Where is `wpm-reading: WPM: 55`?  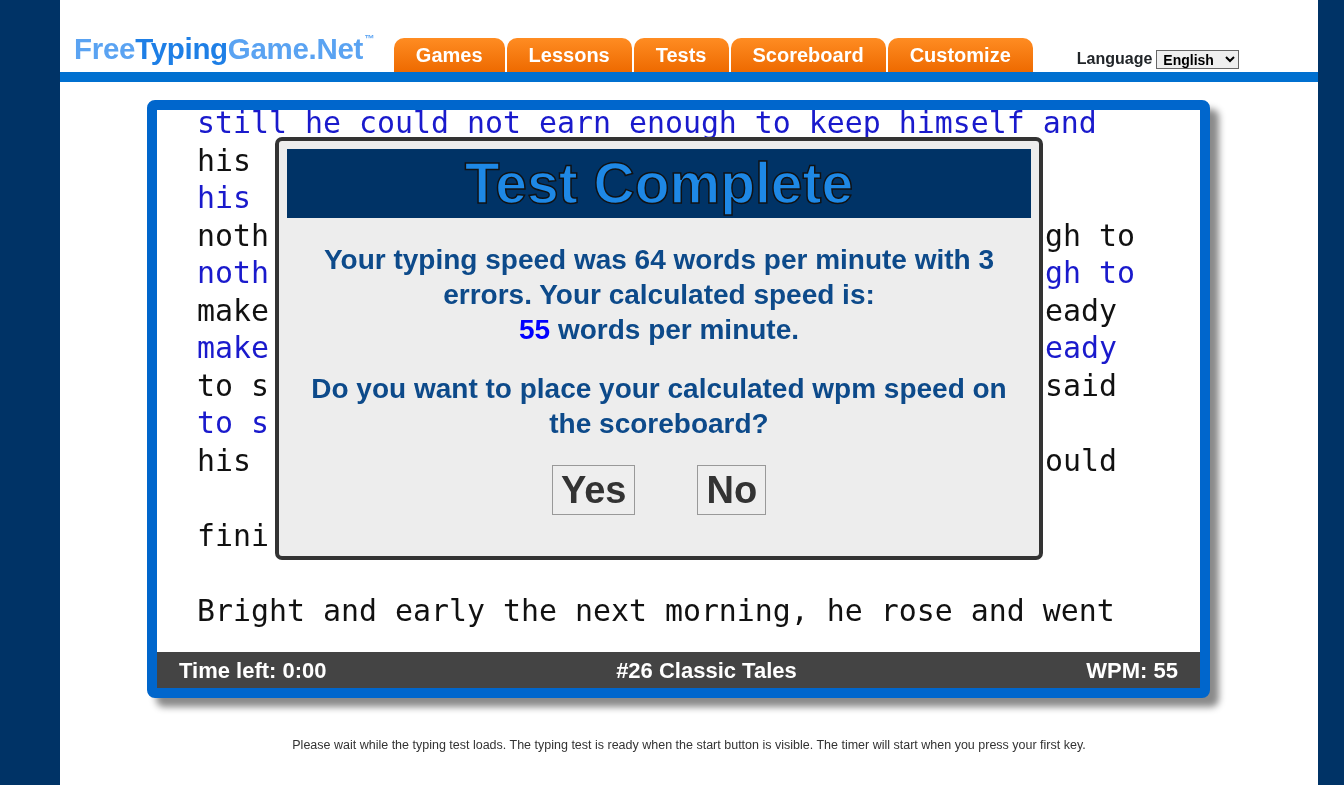 wpm-reading: WPM: 55 is located at coordinates (1132, 670).